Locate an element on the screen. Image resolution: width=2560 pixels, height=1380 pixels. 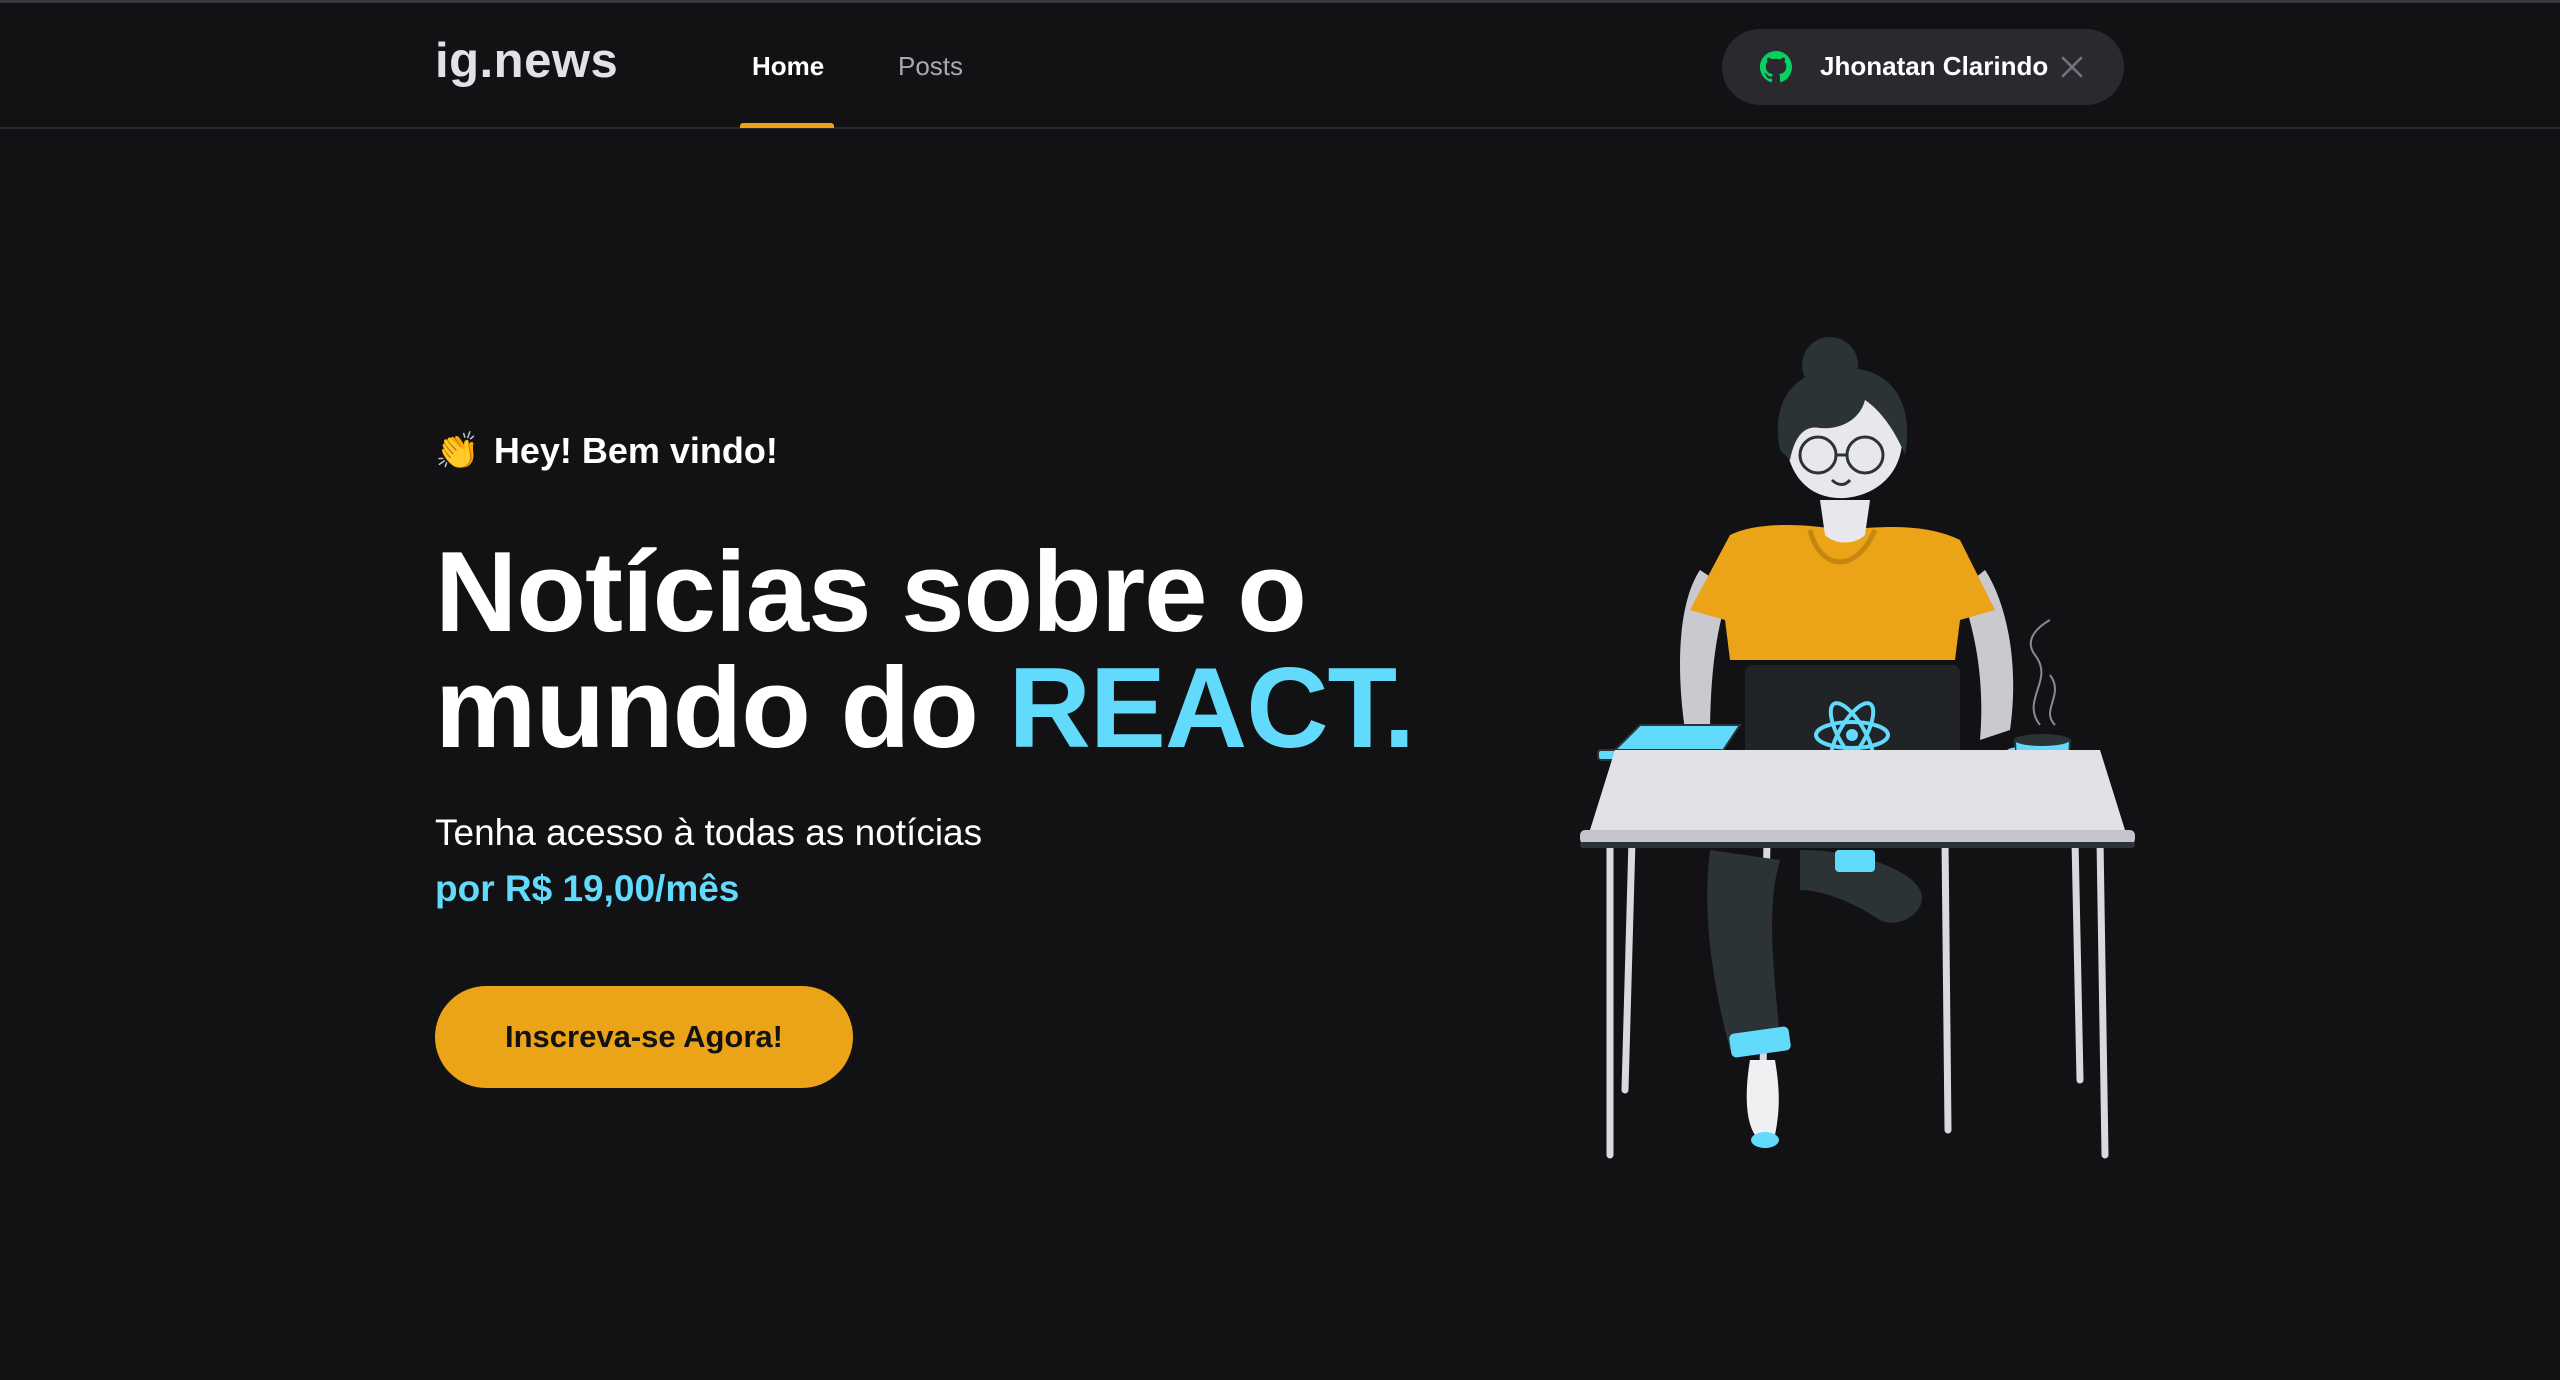
clapping-hands-icon: 👏 is located at coordinates (457, 450).